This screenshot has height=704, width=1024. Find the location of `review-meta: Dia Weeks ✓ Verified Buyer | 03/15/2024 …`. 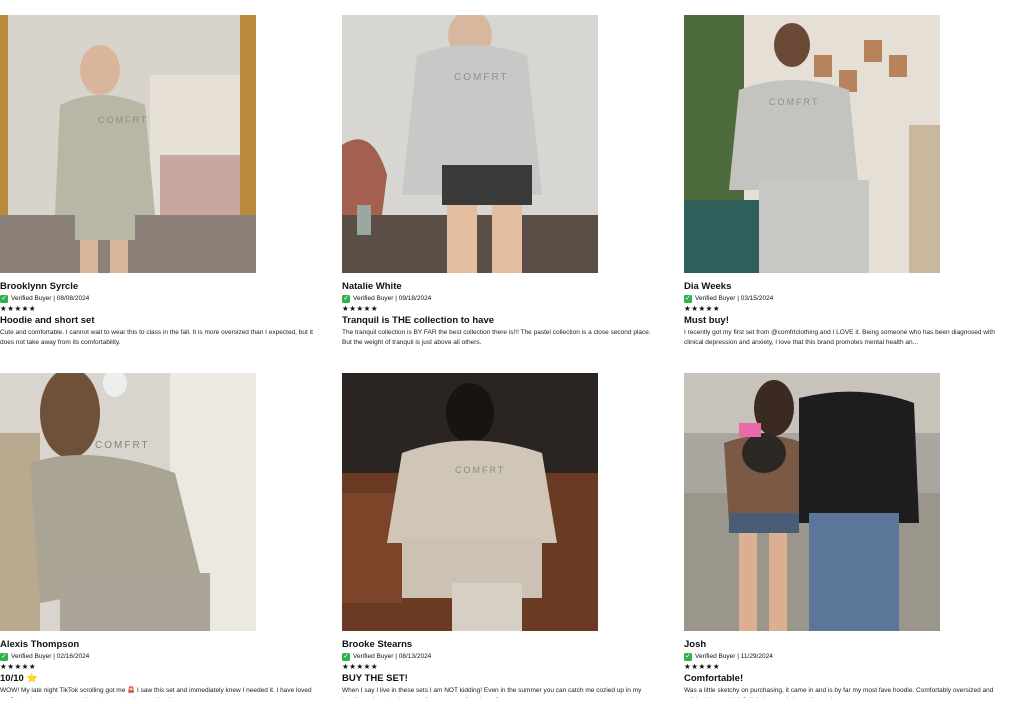

review-meta: Dia Weeks ✓ Verified Buyer | 03/15/2024 … is located at coordinates (844, 314).